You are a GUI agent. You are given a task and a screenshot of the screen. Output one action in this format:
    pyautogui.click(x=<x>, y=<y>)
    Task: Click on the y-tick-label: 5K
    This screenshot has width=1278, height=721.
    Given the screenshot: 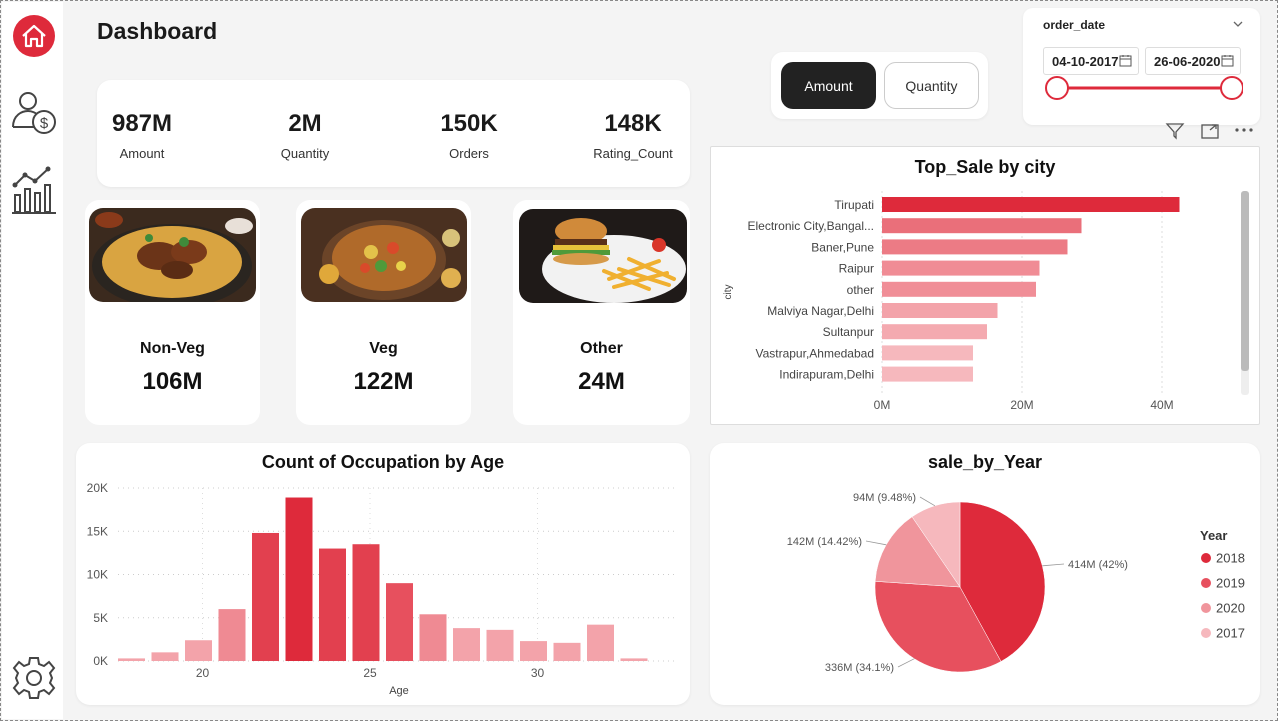 What is the action you would take?
    pyautogui.click(x=100, y=618)
    